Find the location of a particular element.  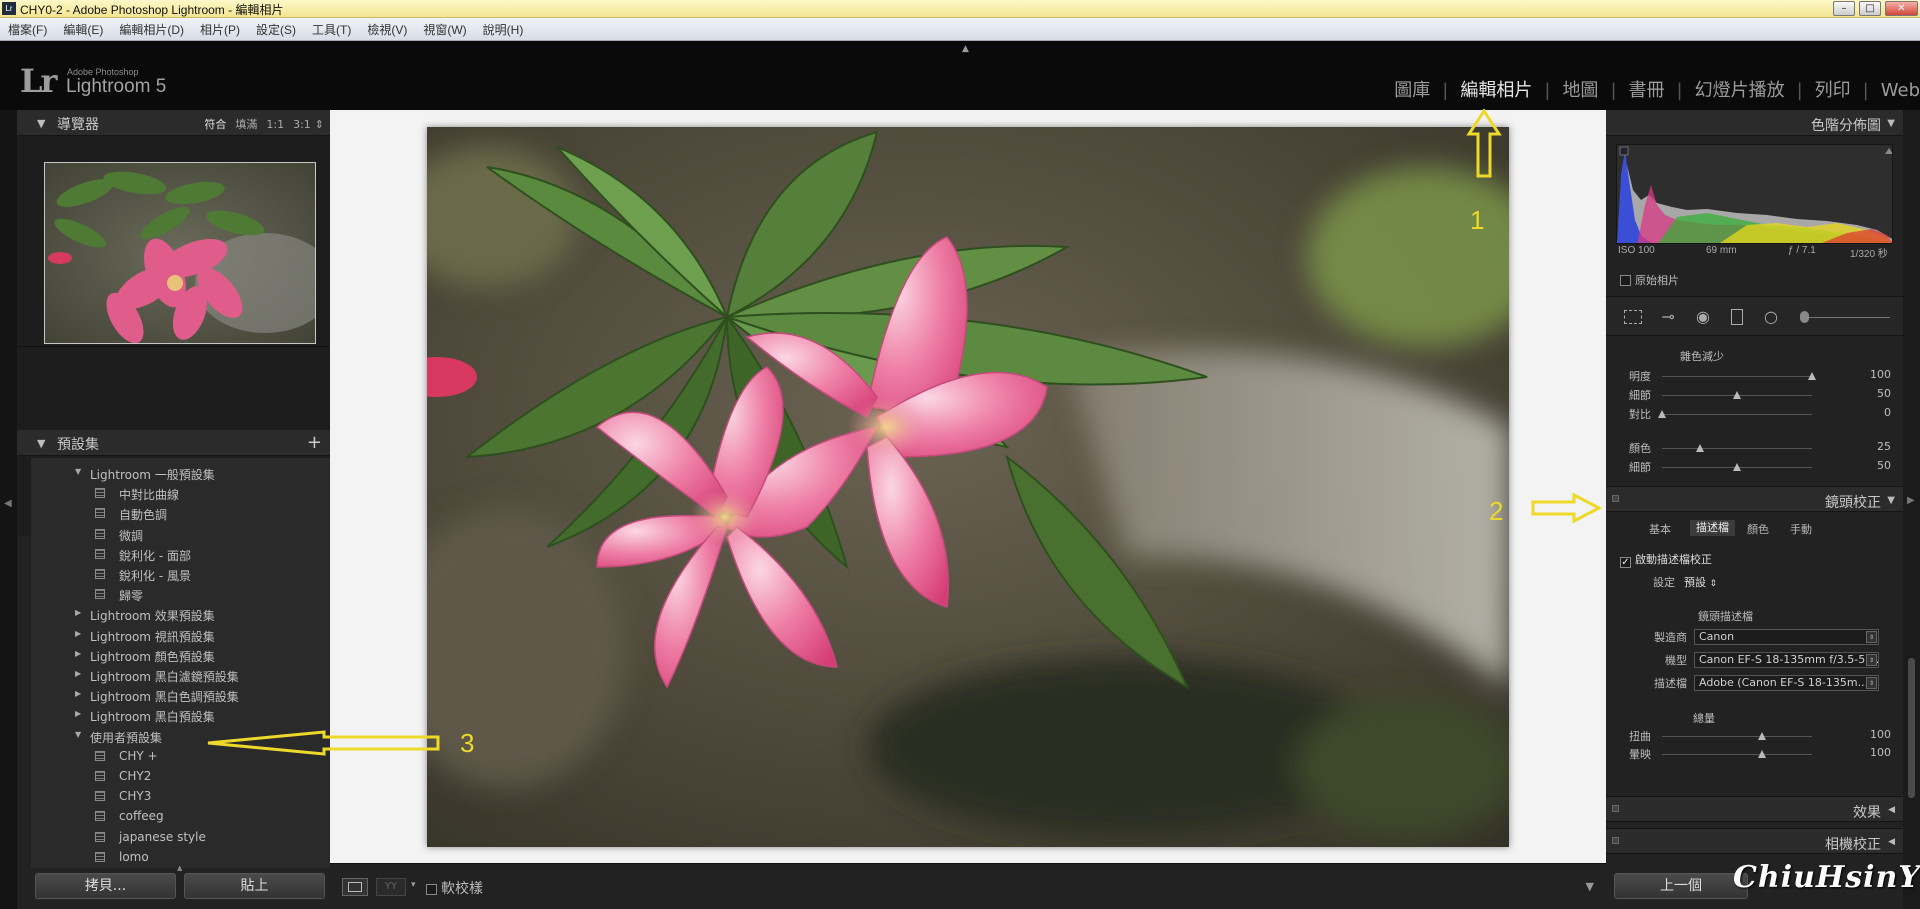

collapse-top-panel-icon: ▲ is located at coordinates (965, 49).